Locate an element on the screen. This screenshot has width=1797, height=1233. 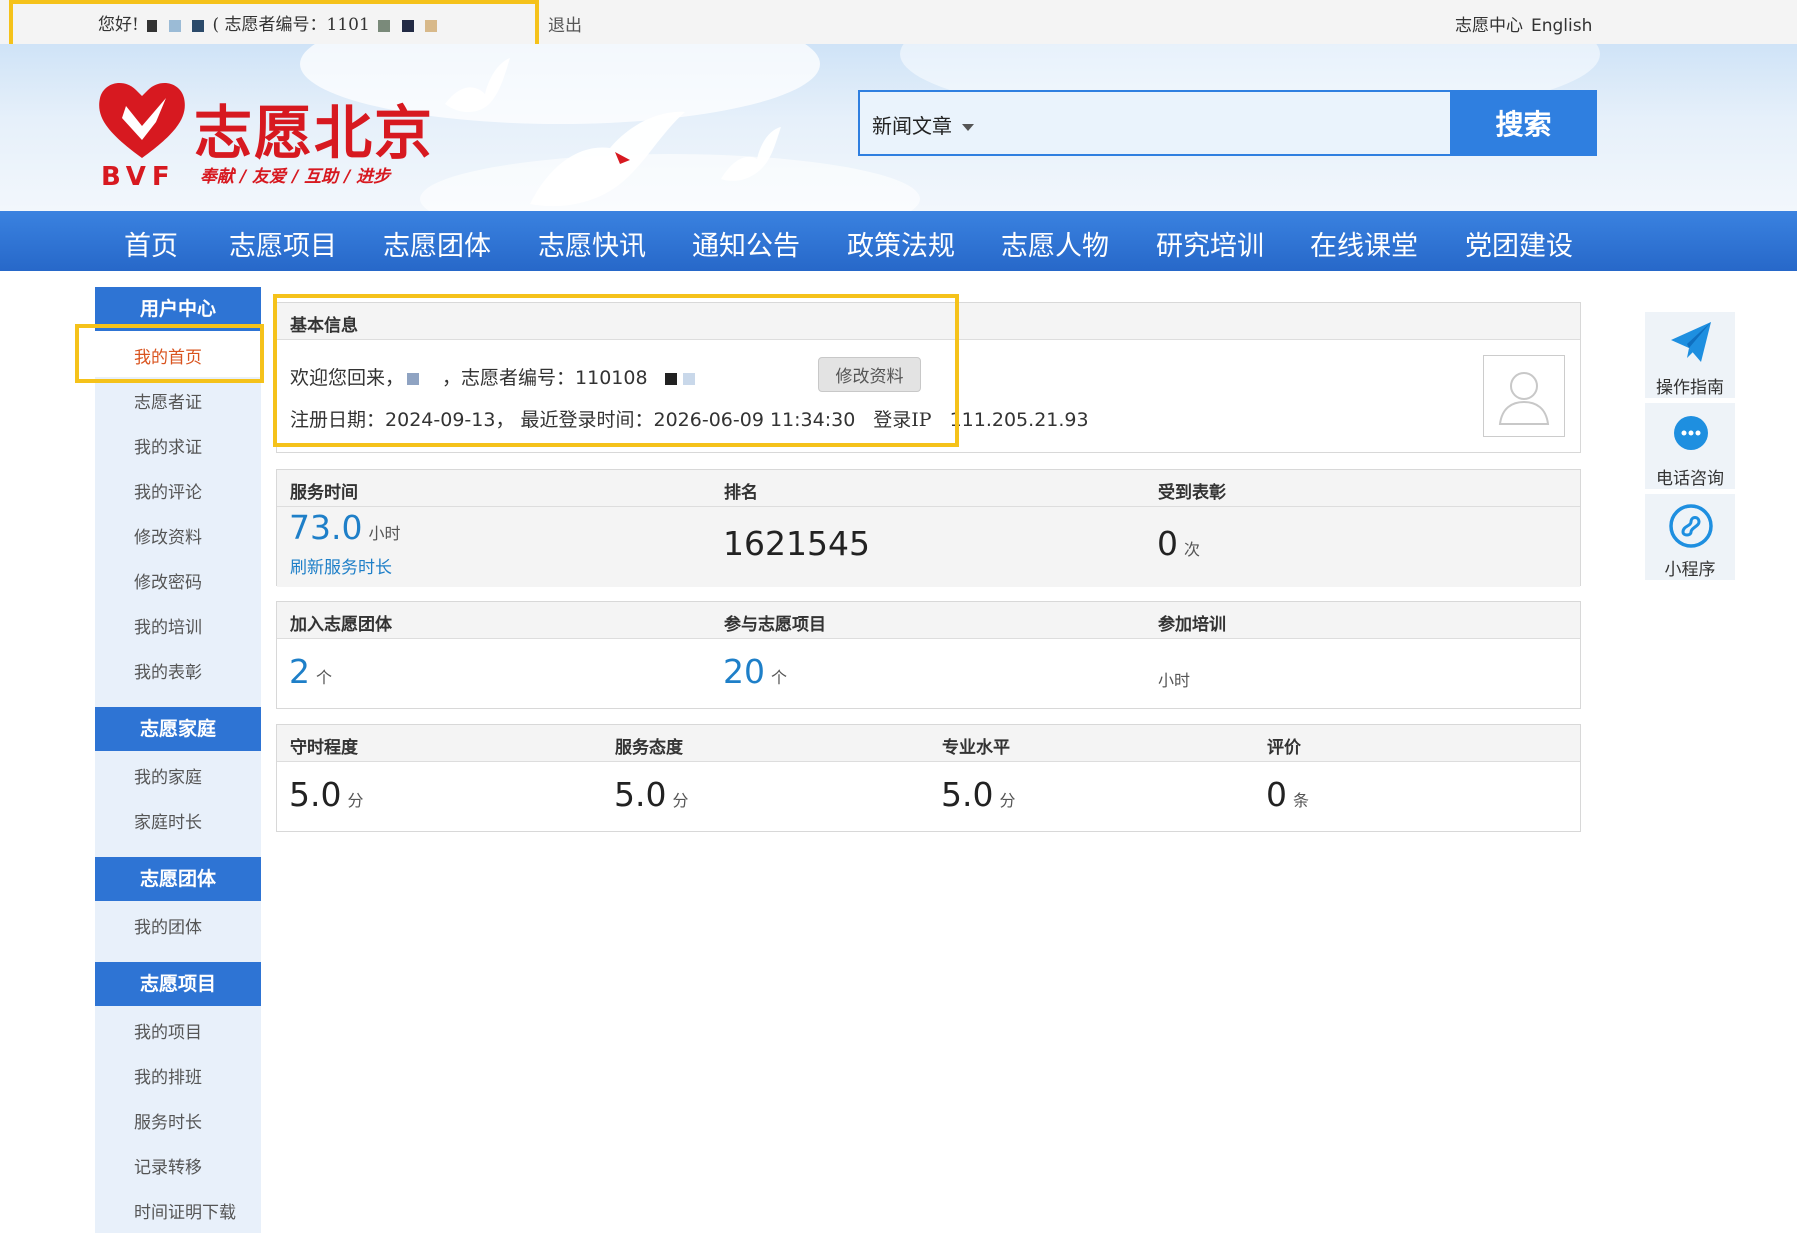
sidebar is located at coordinates (178, 760).